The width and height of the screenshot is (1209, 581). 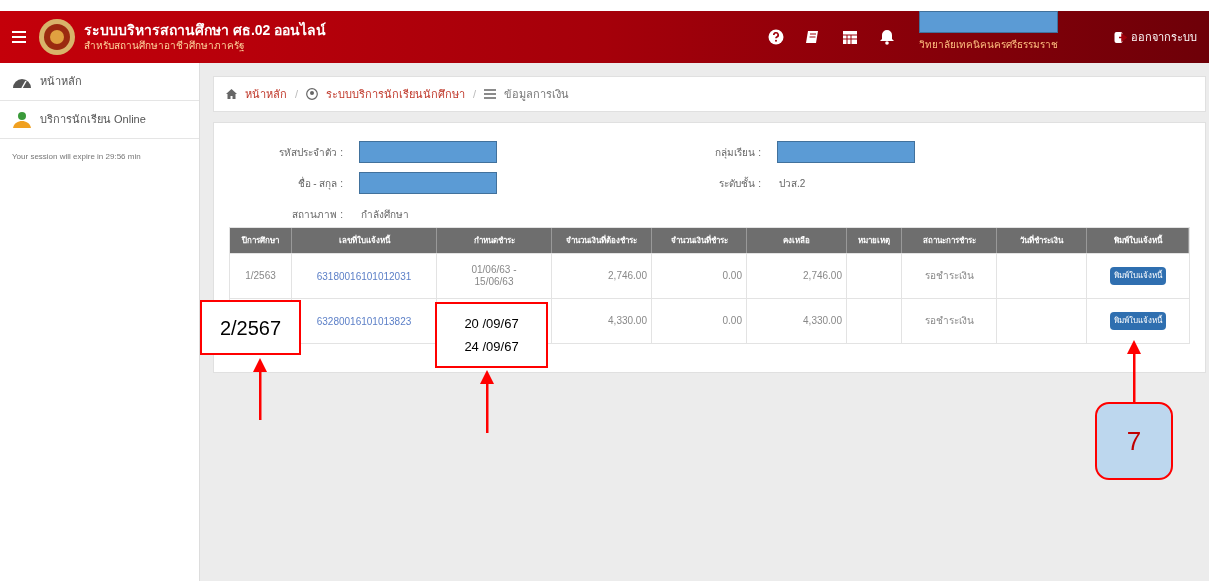 I want to click on list-icon, so click(x=490, y=94).